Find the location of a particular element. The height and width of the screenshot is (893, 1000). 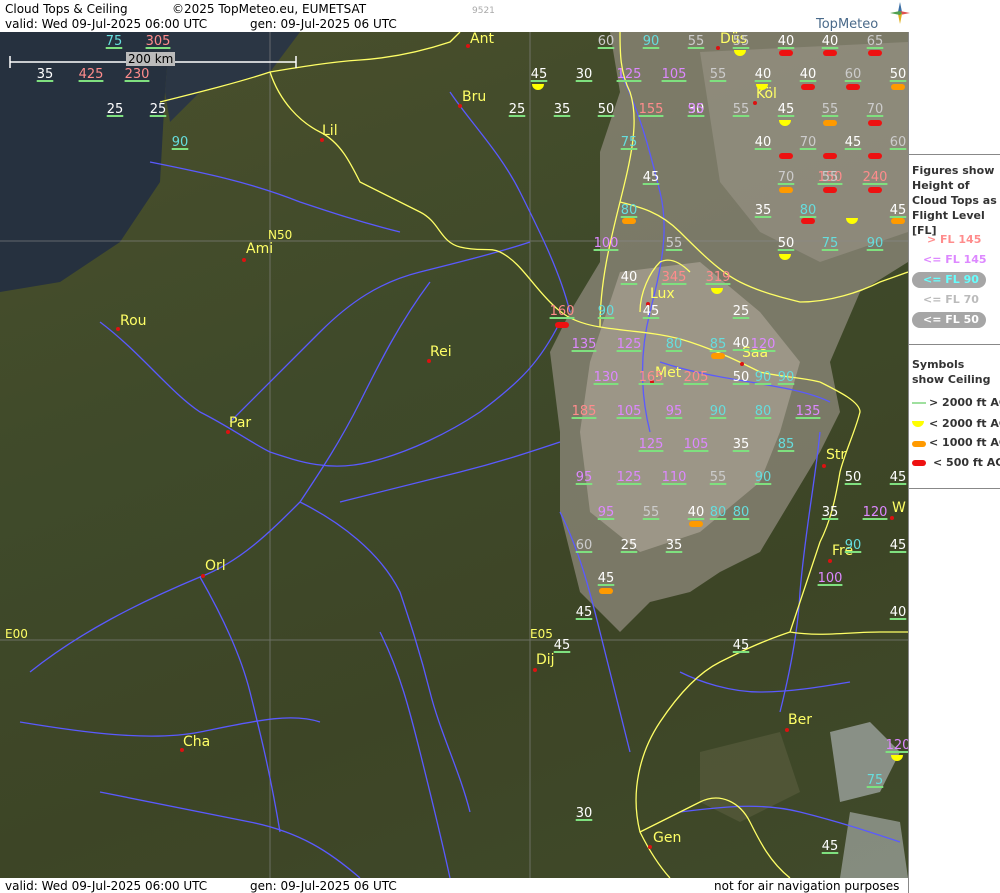

generated-time: gen: 09-Jul-2025 06 UTC is located at coordinates (323, 24).